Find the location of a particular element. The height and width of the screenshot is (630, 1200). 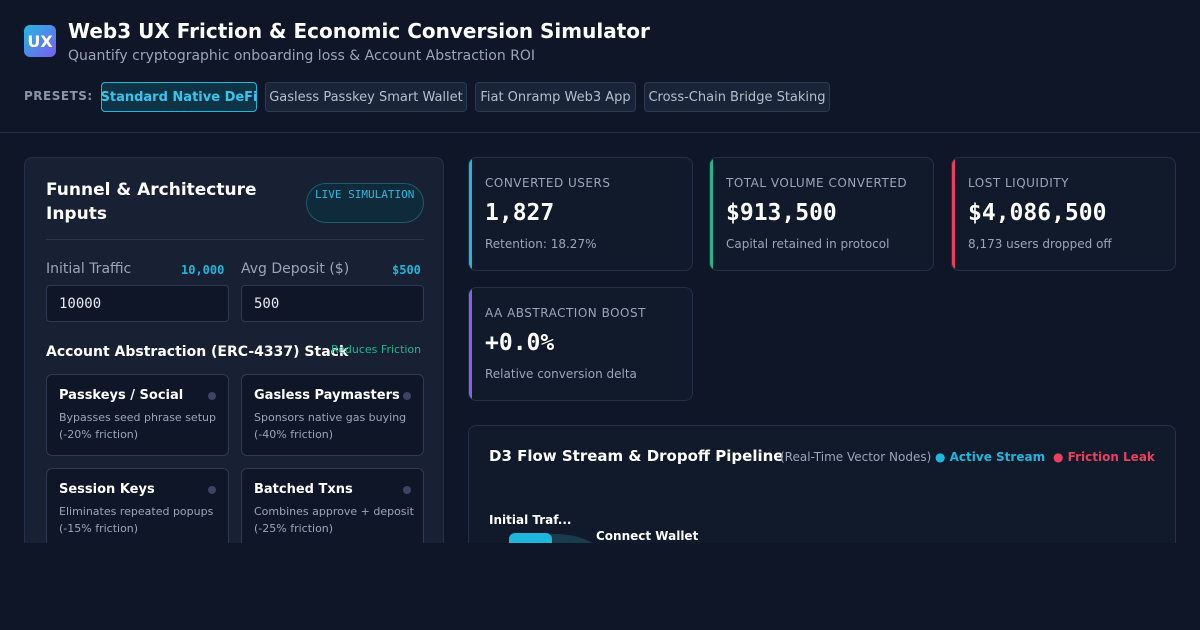

traffic-value-readout: 10,000 is located at coordinates (203, 270).